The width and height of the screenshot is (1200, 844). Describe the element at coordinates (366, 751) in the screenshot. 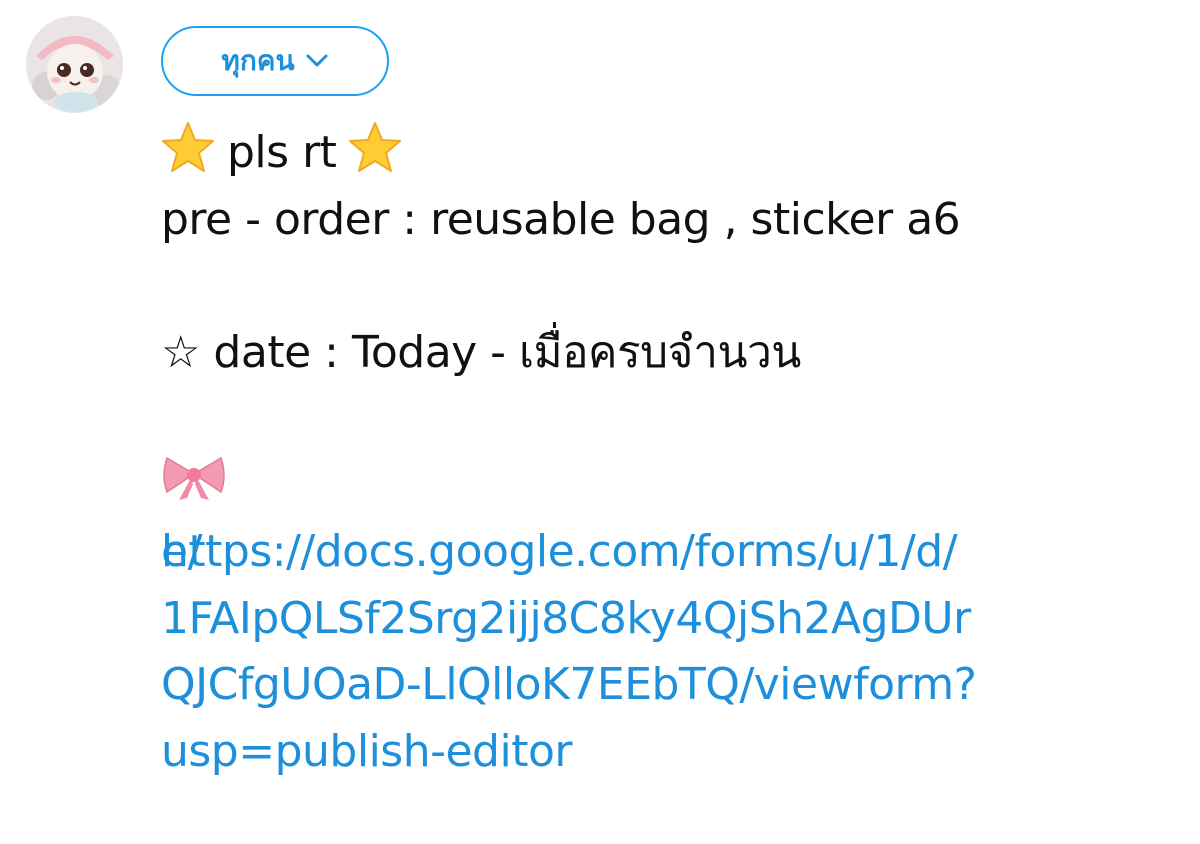

I see `link-line-5: usp=publish-editor` at that location.